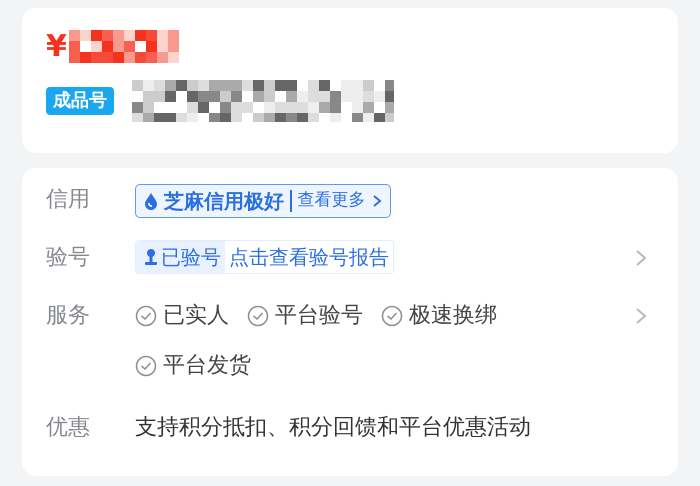 This screenshot has height=486, width=700. What do you see at coordinates (68, 428) in the screenshot?
I see `row-label: 优惠` at bounding box center [68, 428].